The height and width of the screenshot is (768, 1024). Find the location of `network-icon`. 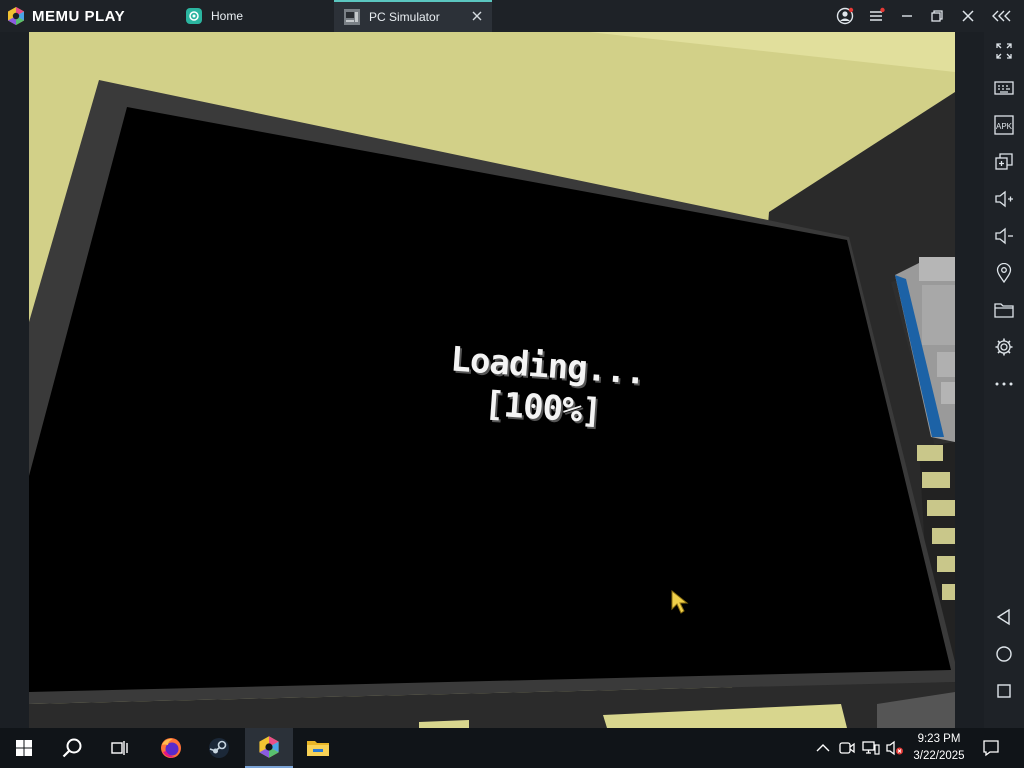

network-icon is located at coordinates (871, 748).